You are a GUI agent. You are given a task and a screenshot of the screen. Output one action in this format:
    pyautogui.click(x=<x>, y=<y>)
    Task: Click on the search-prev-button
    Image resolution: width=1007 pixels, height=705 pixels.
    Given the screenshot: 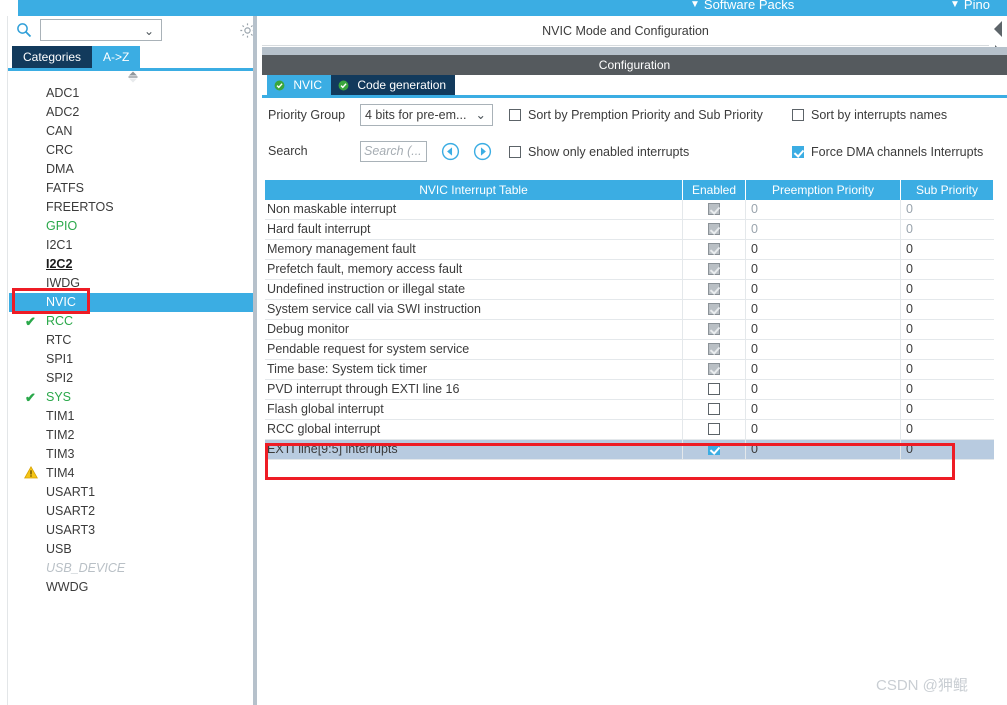 What is the action you would take?
    pyautogui.click(x=450, y=151)
    